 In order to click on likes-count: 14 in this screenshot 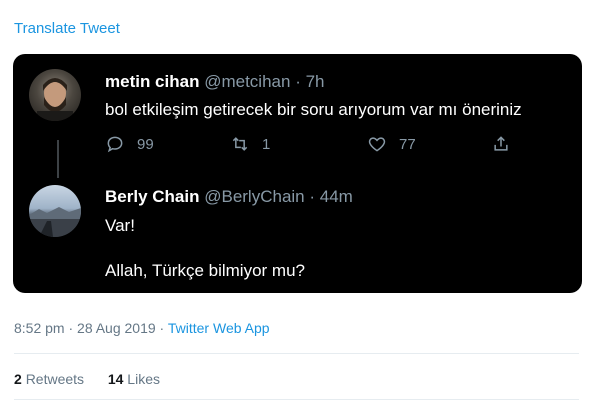, I will do `click(115, 379)`.